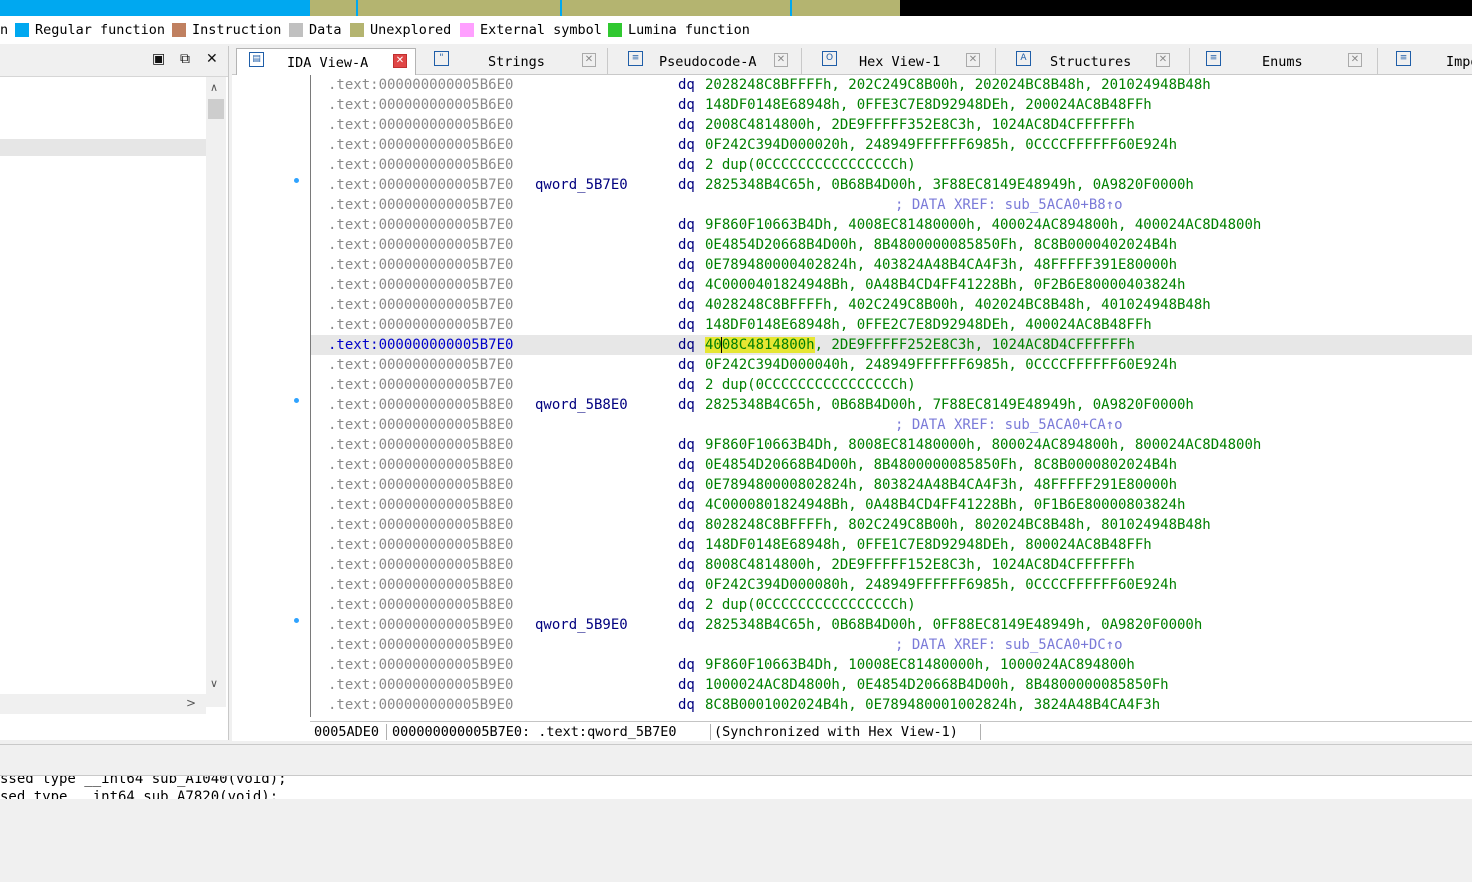 This screenshot has height=882, width=1472. I want to click on horizontal-scrollbar: >, so click(103, 704).